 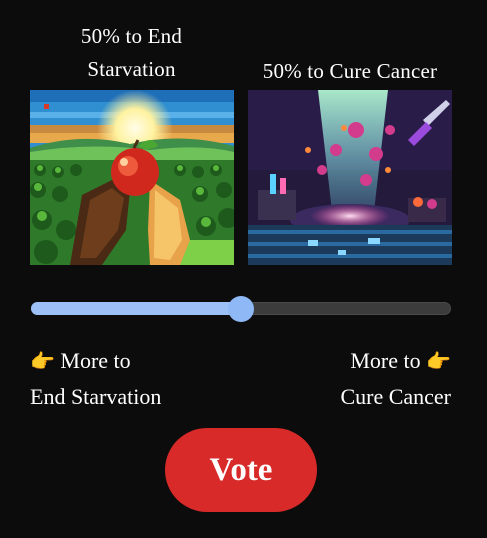 What do you see at coordinates (131, 36) in the screenshot?
I see `left-caption-line-1: 50% to End` at bounding box center [131, 36].